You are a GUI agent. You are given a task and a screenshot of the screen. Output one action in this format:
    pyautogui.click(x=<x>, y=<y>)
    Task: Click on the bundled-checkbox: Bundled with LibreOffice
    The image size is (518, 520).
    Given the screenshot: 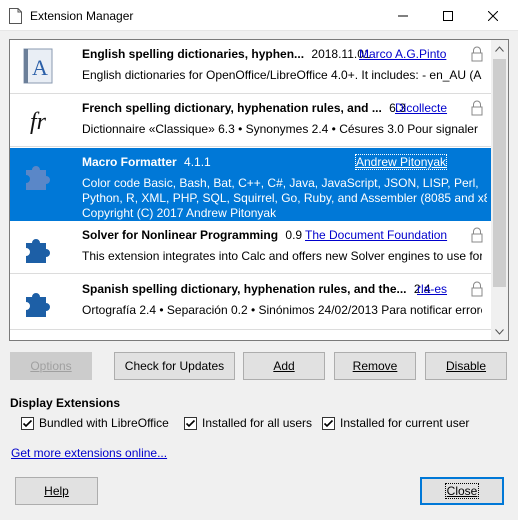 What is the action you would take?
    pyautogui.click(x=95, y=423)
    